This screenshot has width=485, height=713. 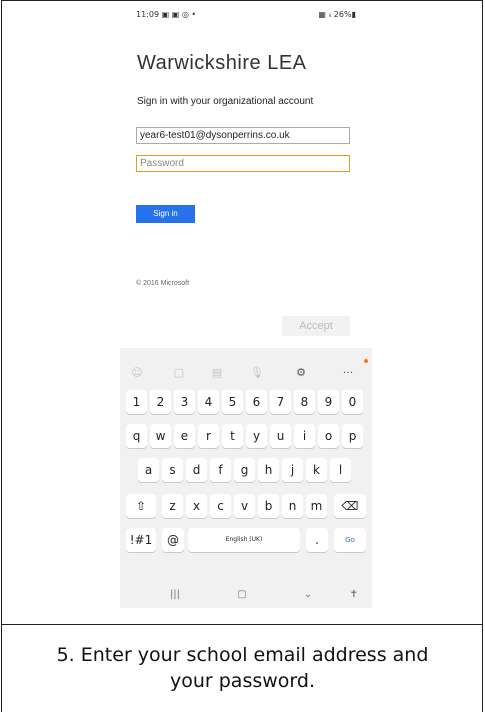 I want to click on key-a: a, so click(x=148, y=470).